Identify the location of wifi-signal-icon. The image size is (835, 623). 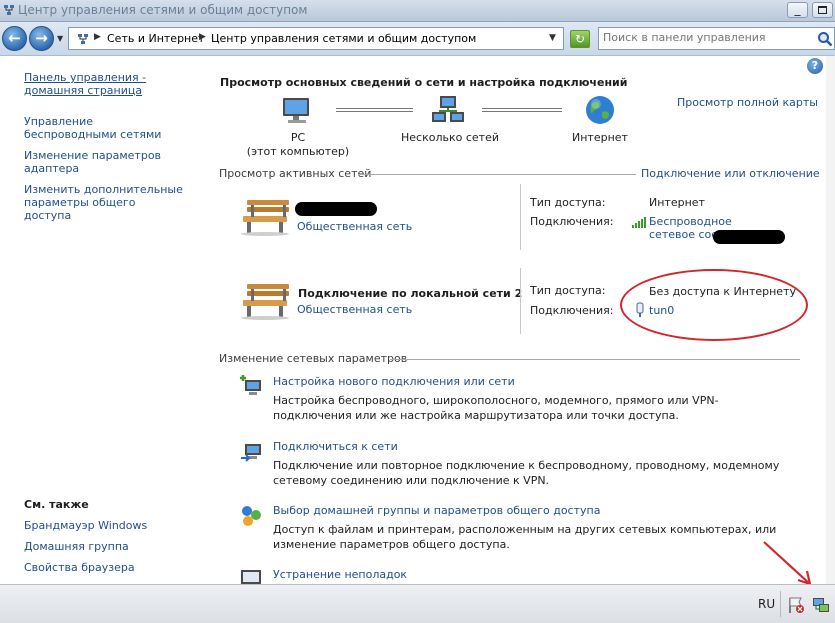
(639, 222).